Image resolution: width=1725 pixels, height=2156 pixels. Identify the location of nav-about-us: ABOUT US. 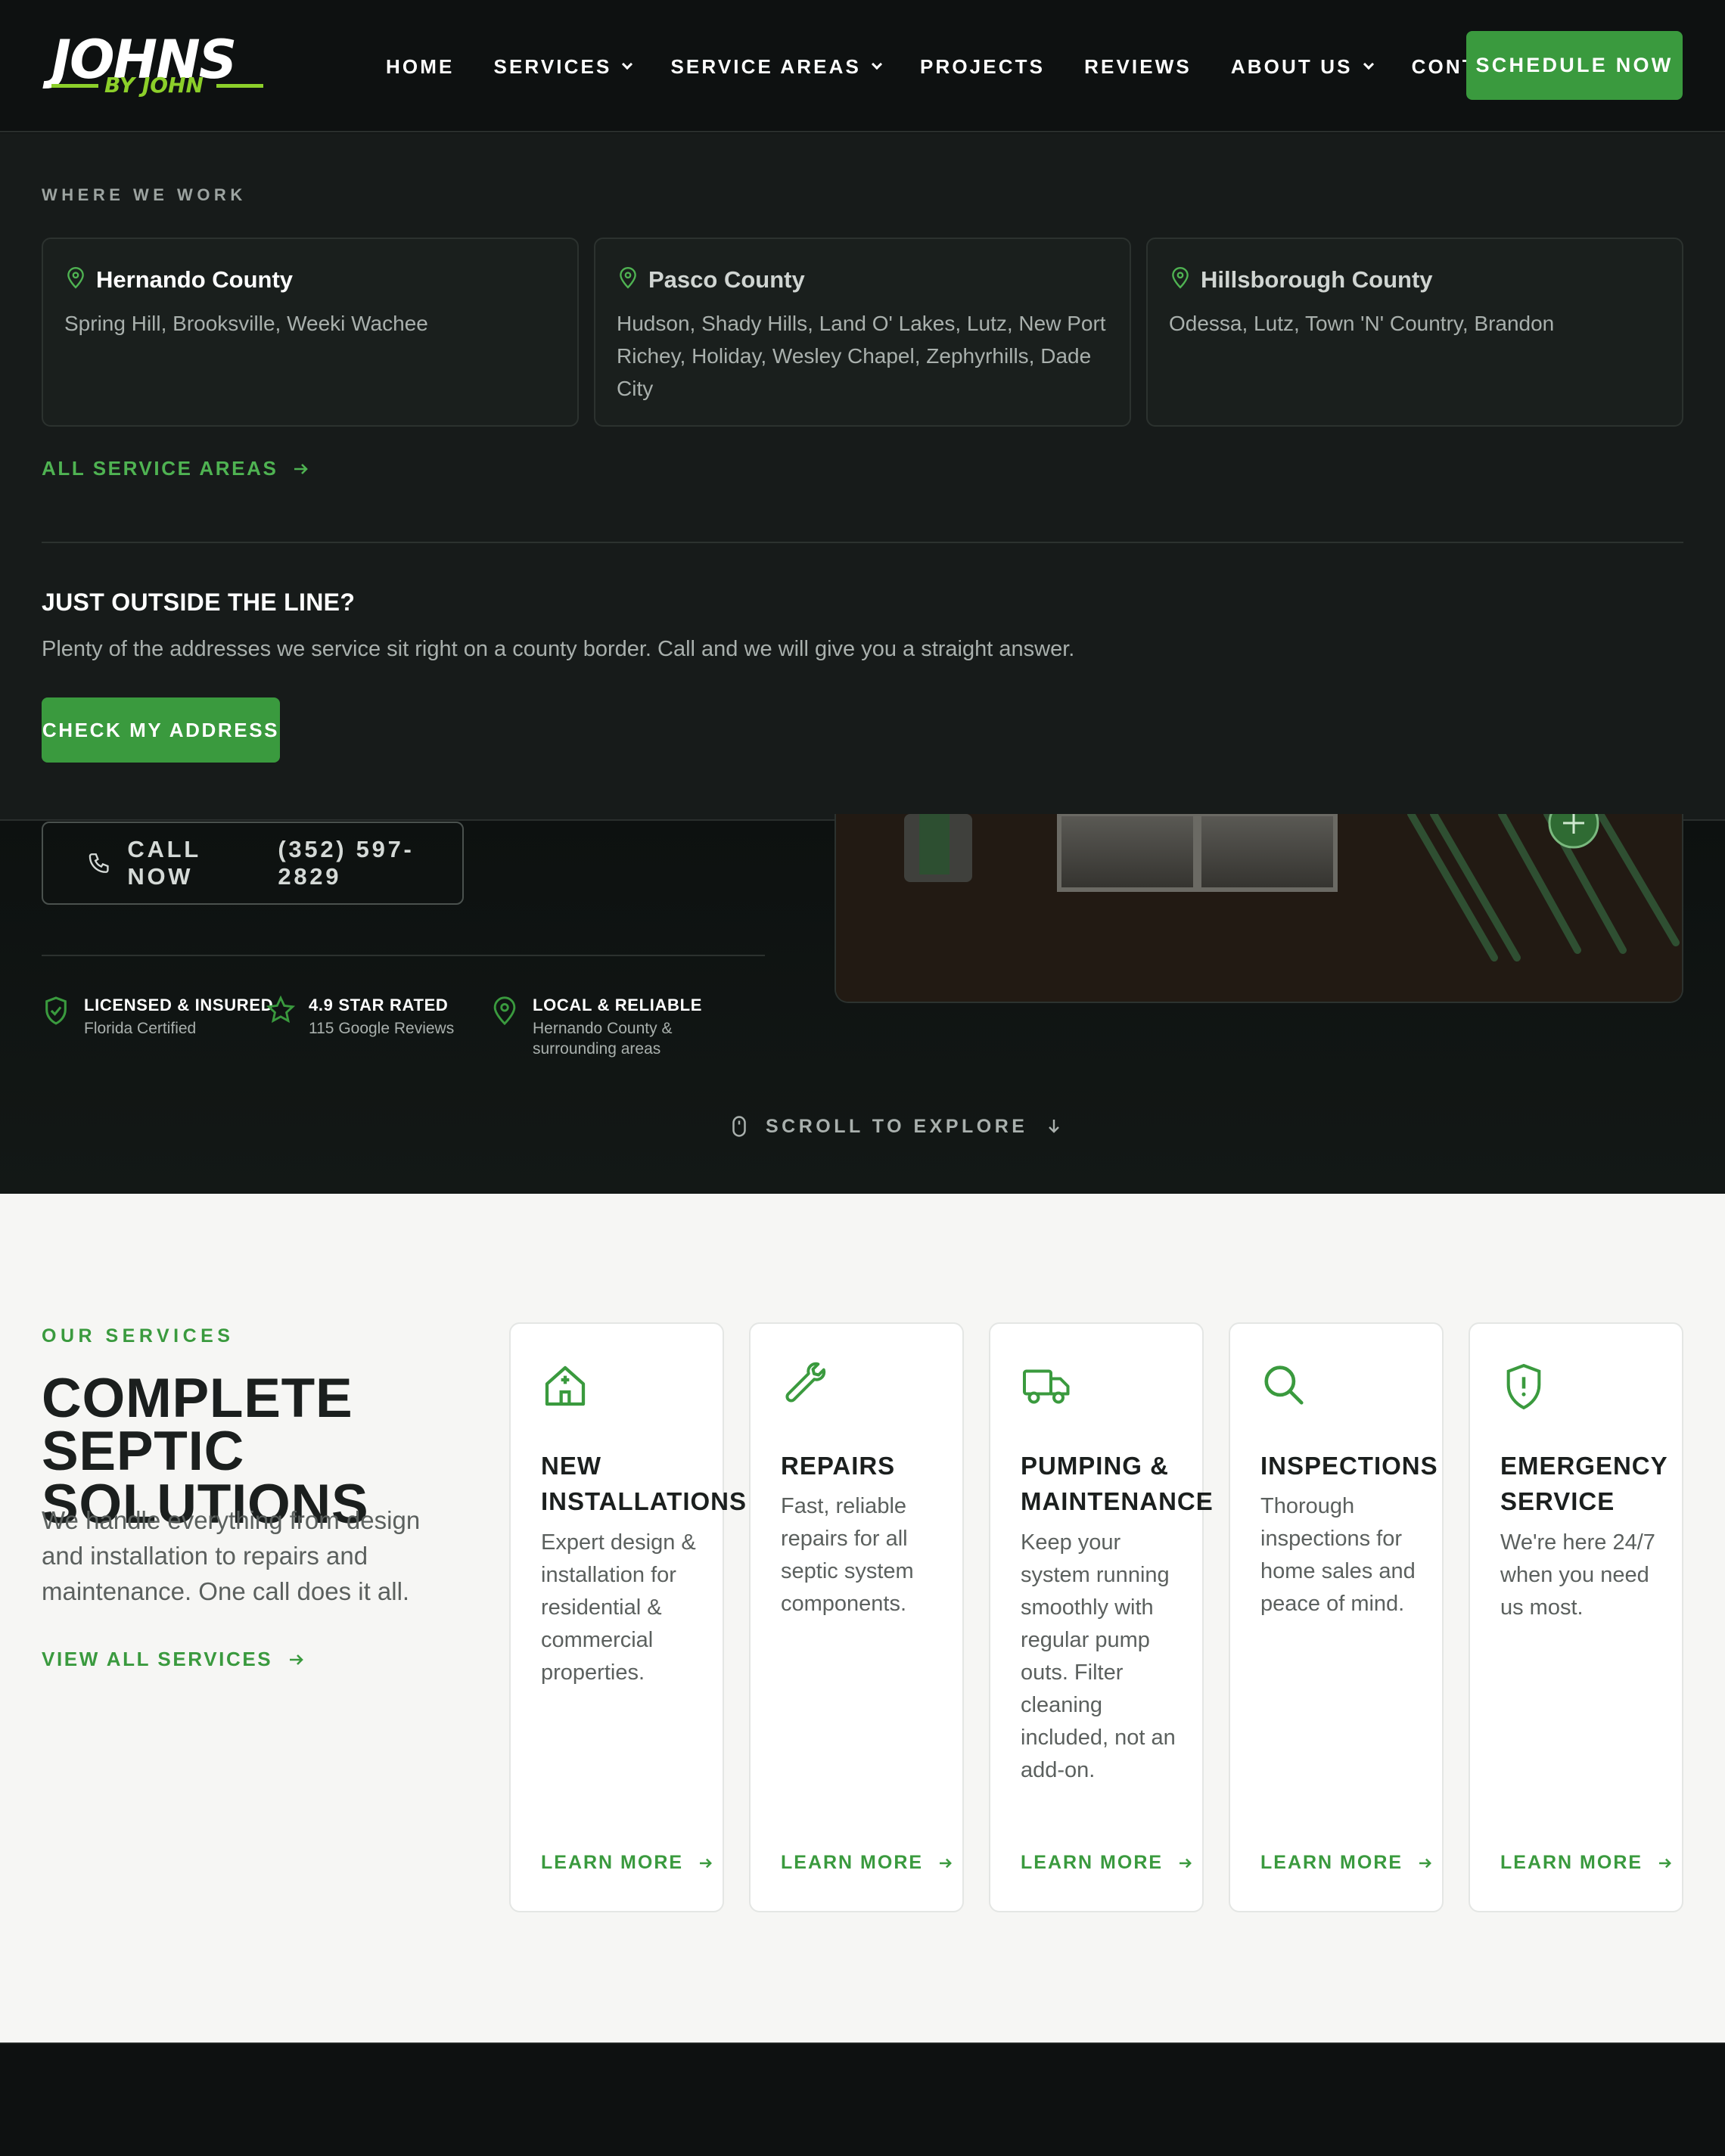
(1302, 67).